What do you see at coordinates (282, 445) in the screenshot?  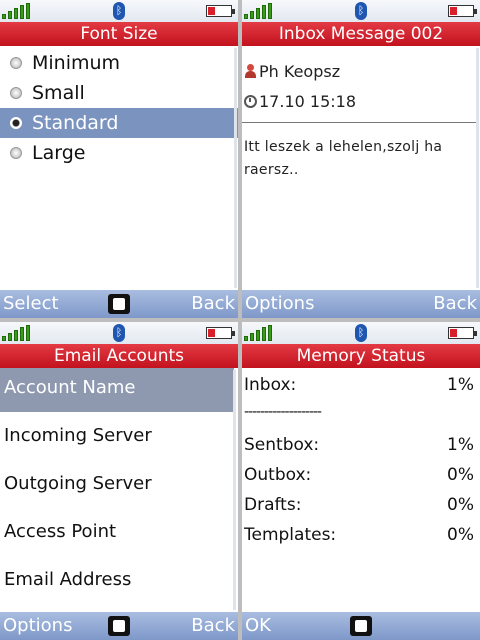 I see `memory-label: Sentbox:` at bounding box center [282, 445].